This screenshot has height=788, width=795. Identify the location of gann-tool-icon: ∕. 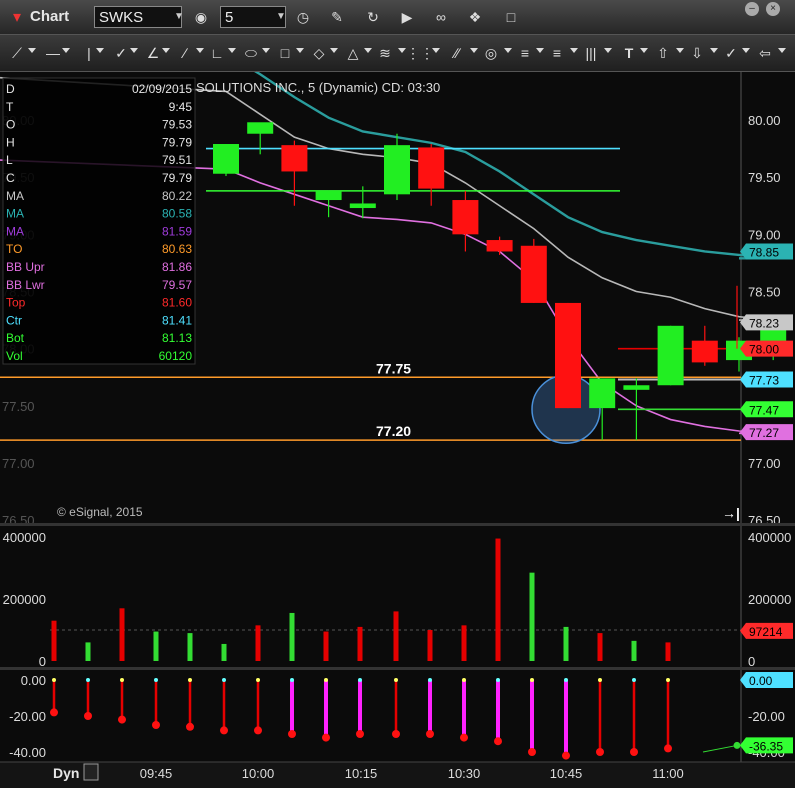
(185, 53).